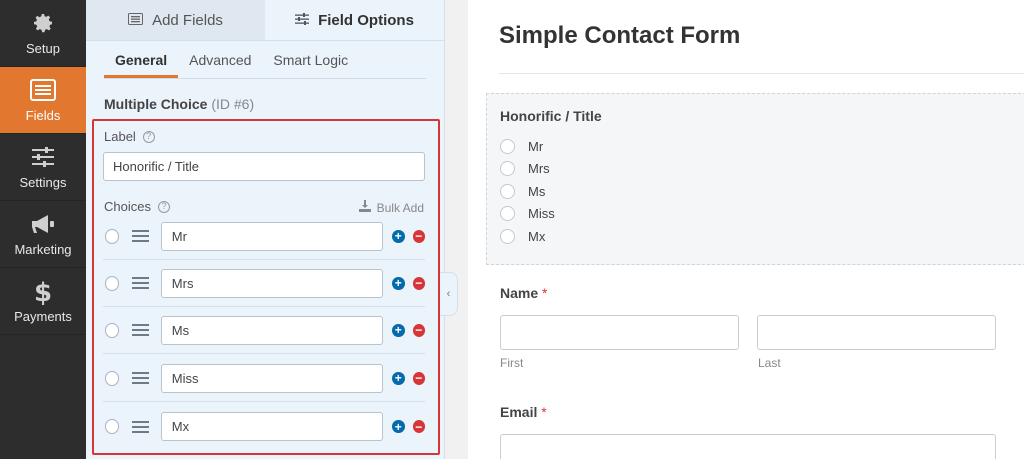  I want to click on name-label: Name *, so click(523, 293).